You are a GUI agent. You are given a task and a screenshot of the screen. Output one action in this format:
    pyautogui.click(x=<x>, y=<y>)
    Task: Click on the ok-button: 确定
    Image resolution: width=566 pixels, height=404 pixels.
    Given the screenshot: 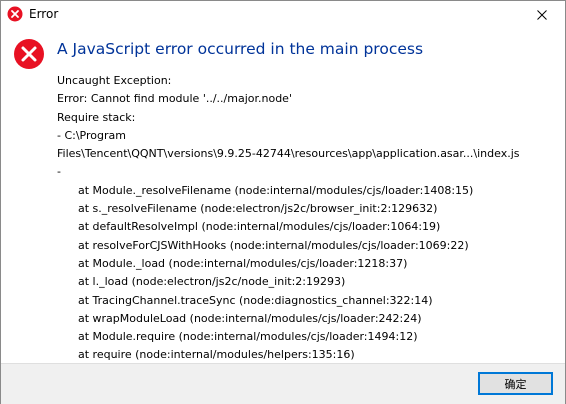 What is the action you would take?
    pyautogui.click(x=515, y=383)
    